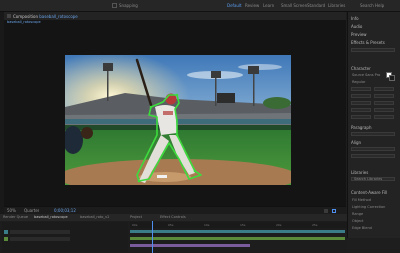  I want to click on tsume-field, so click(384, 117).